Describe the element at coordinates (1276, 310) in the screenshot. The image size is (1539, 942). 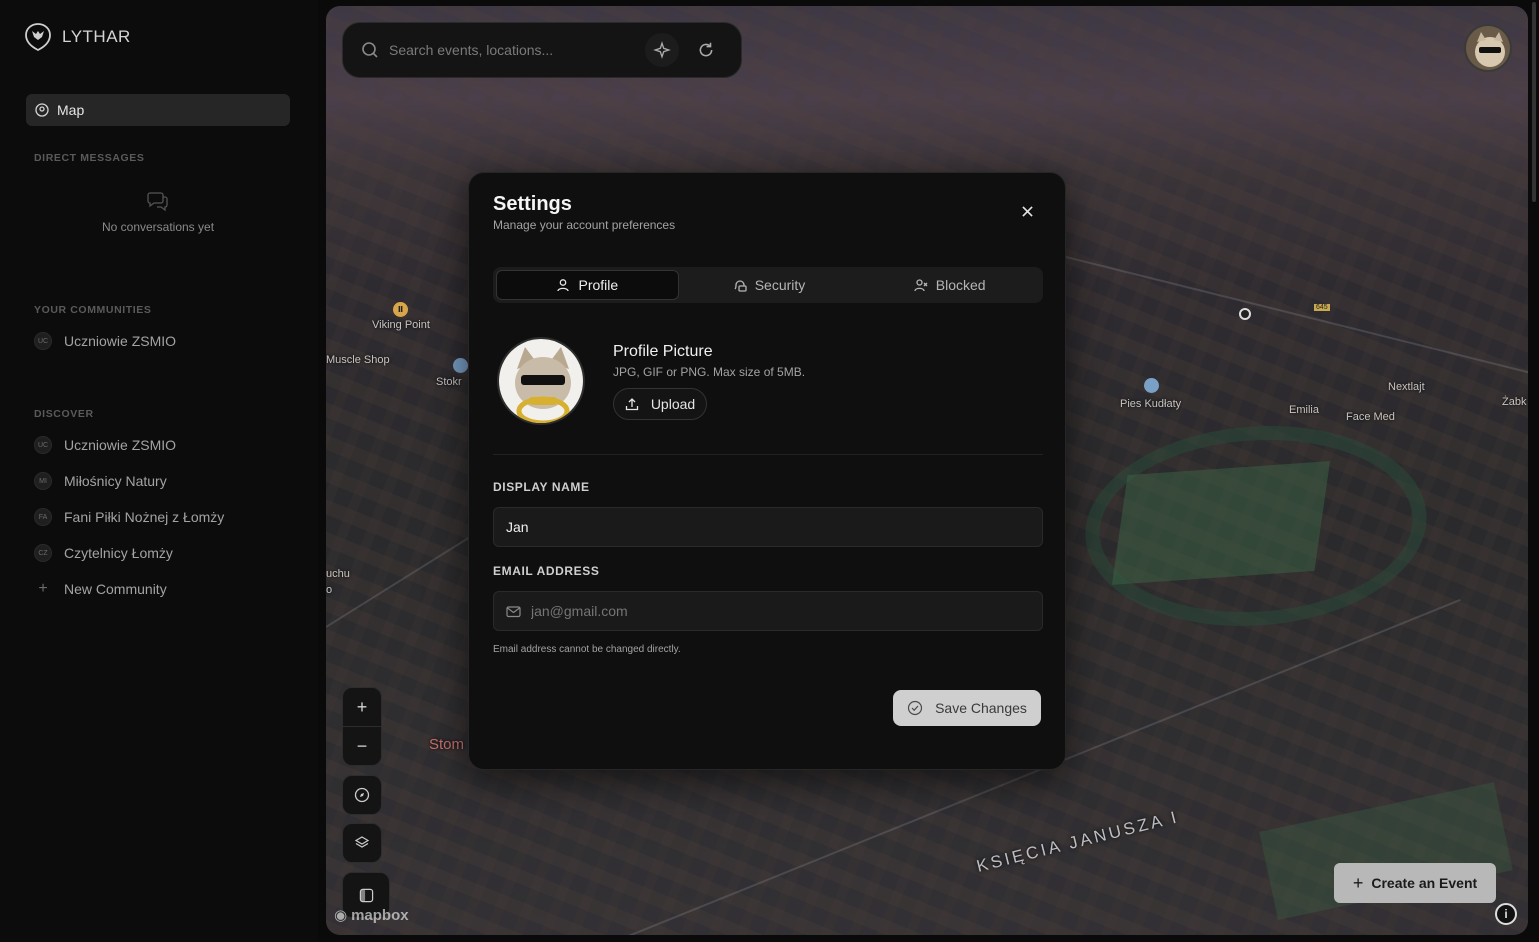
I see `road` at that location.